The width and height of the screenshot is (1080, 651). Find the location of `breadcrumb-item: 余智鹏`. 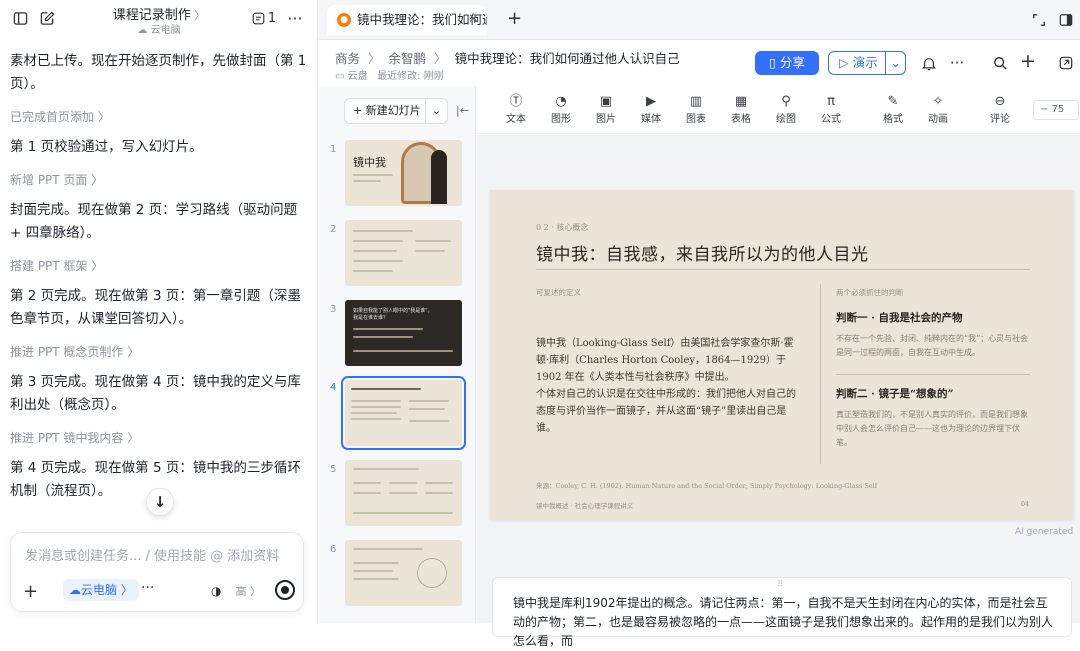

breadcrumb-item: 余智鹏 is located at coordinates (408, 58).